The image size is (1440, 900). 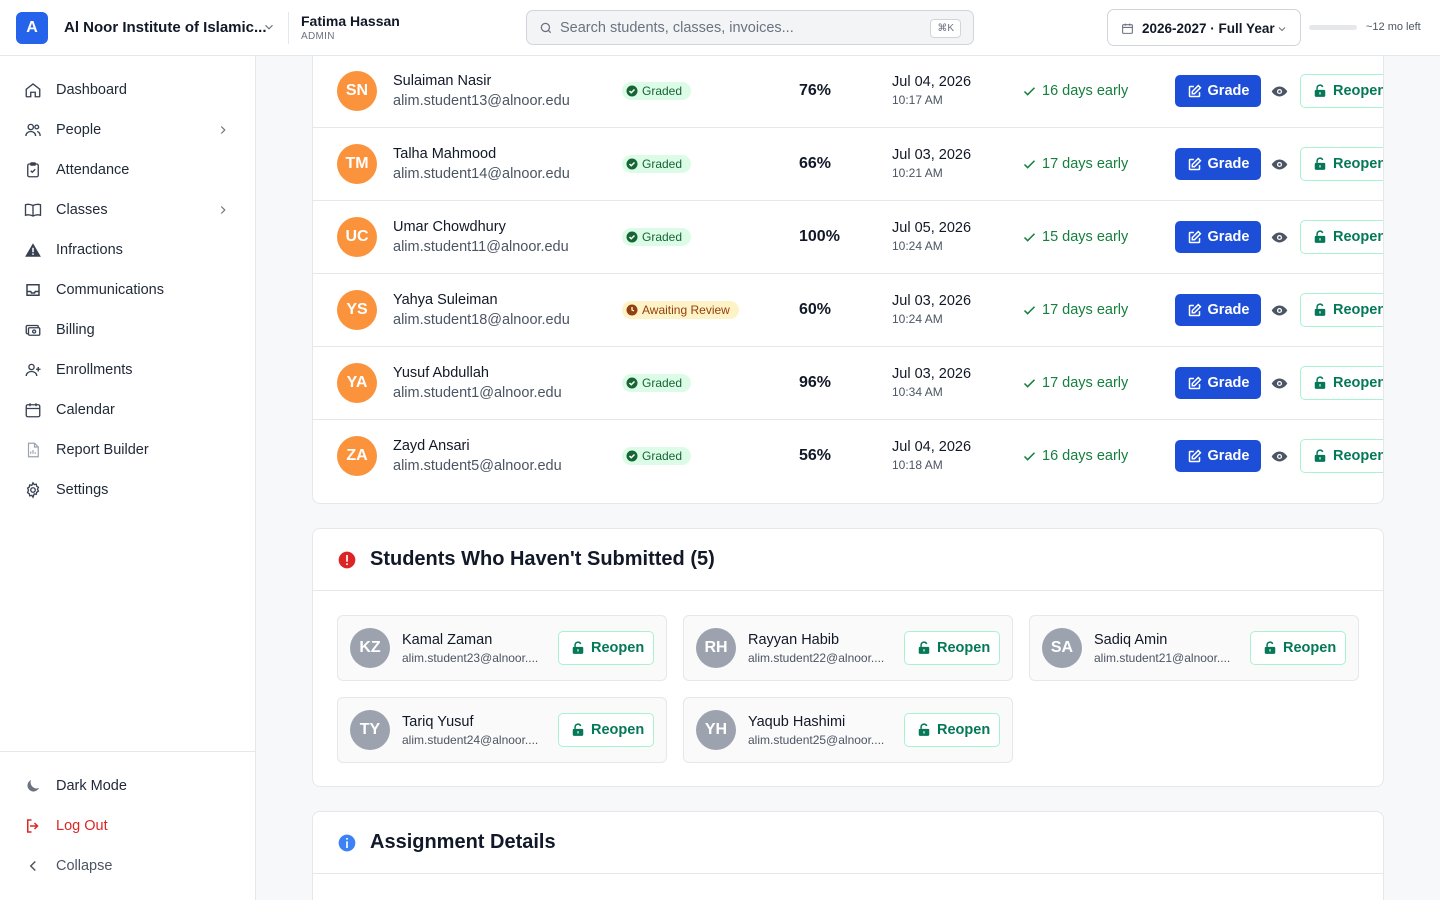 I want to click on time-left-label: ~12 mo left, so click(x=1393, y=27).